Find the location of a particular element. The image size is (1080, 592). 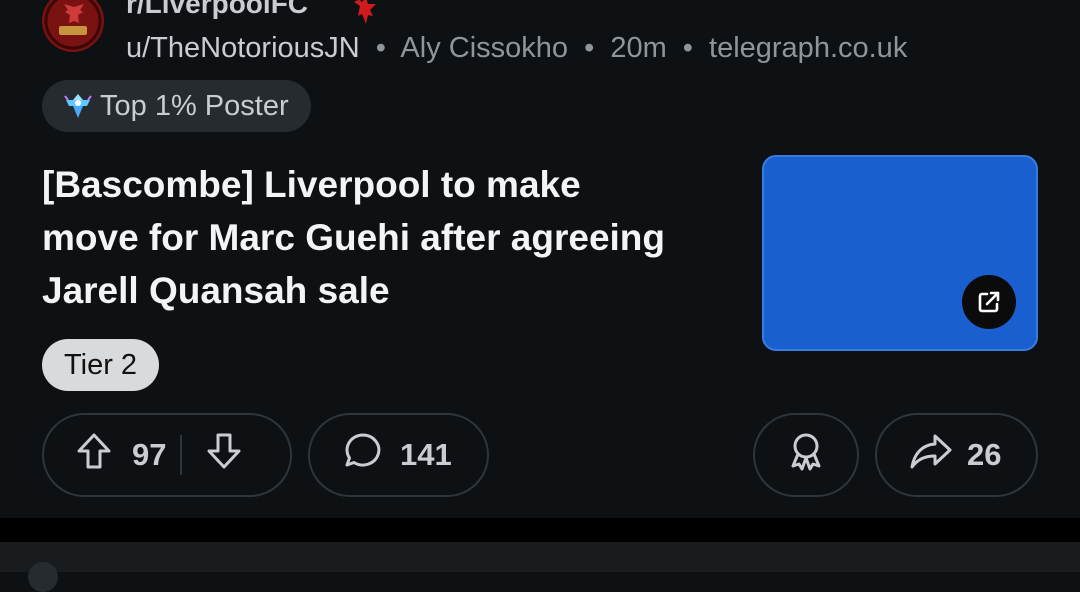

top-poster-label: Top 1% Poster is located at coordinates (194, 105).